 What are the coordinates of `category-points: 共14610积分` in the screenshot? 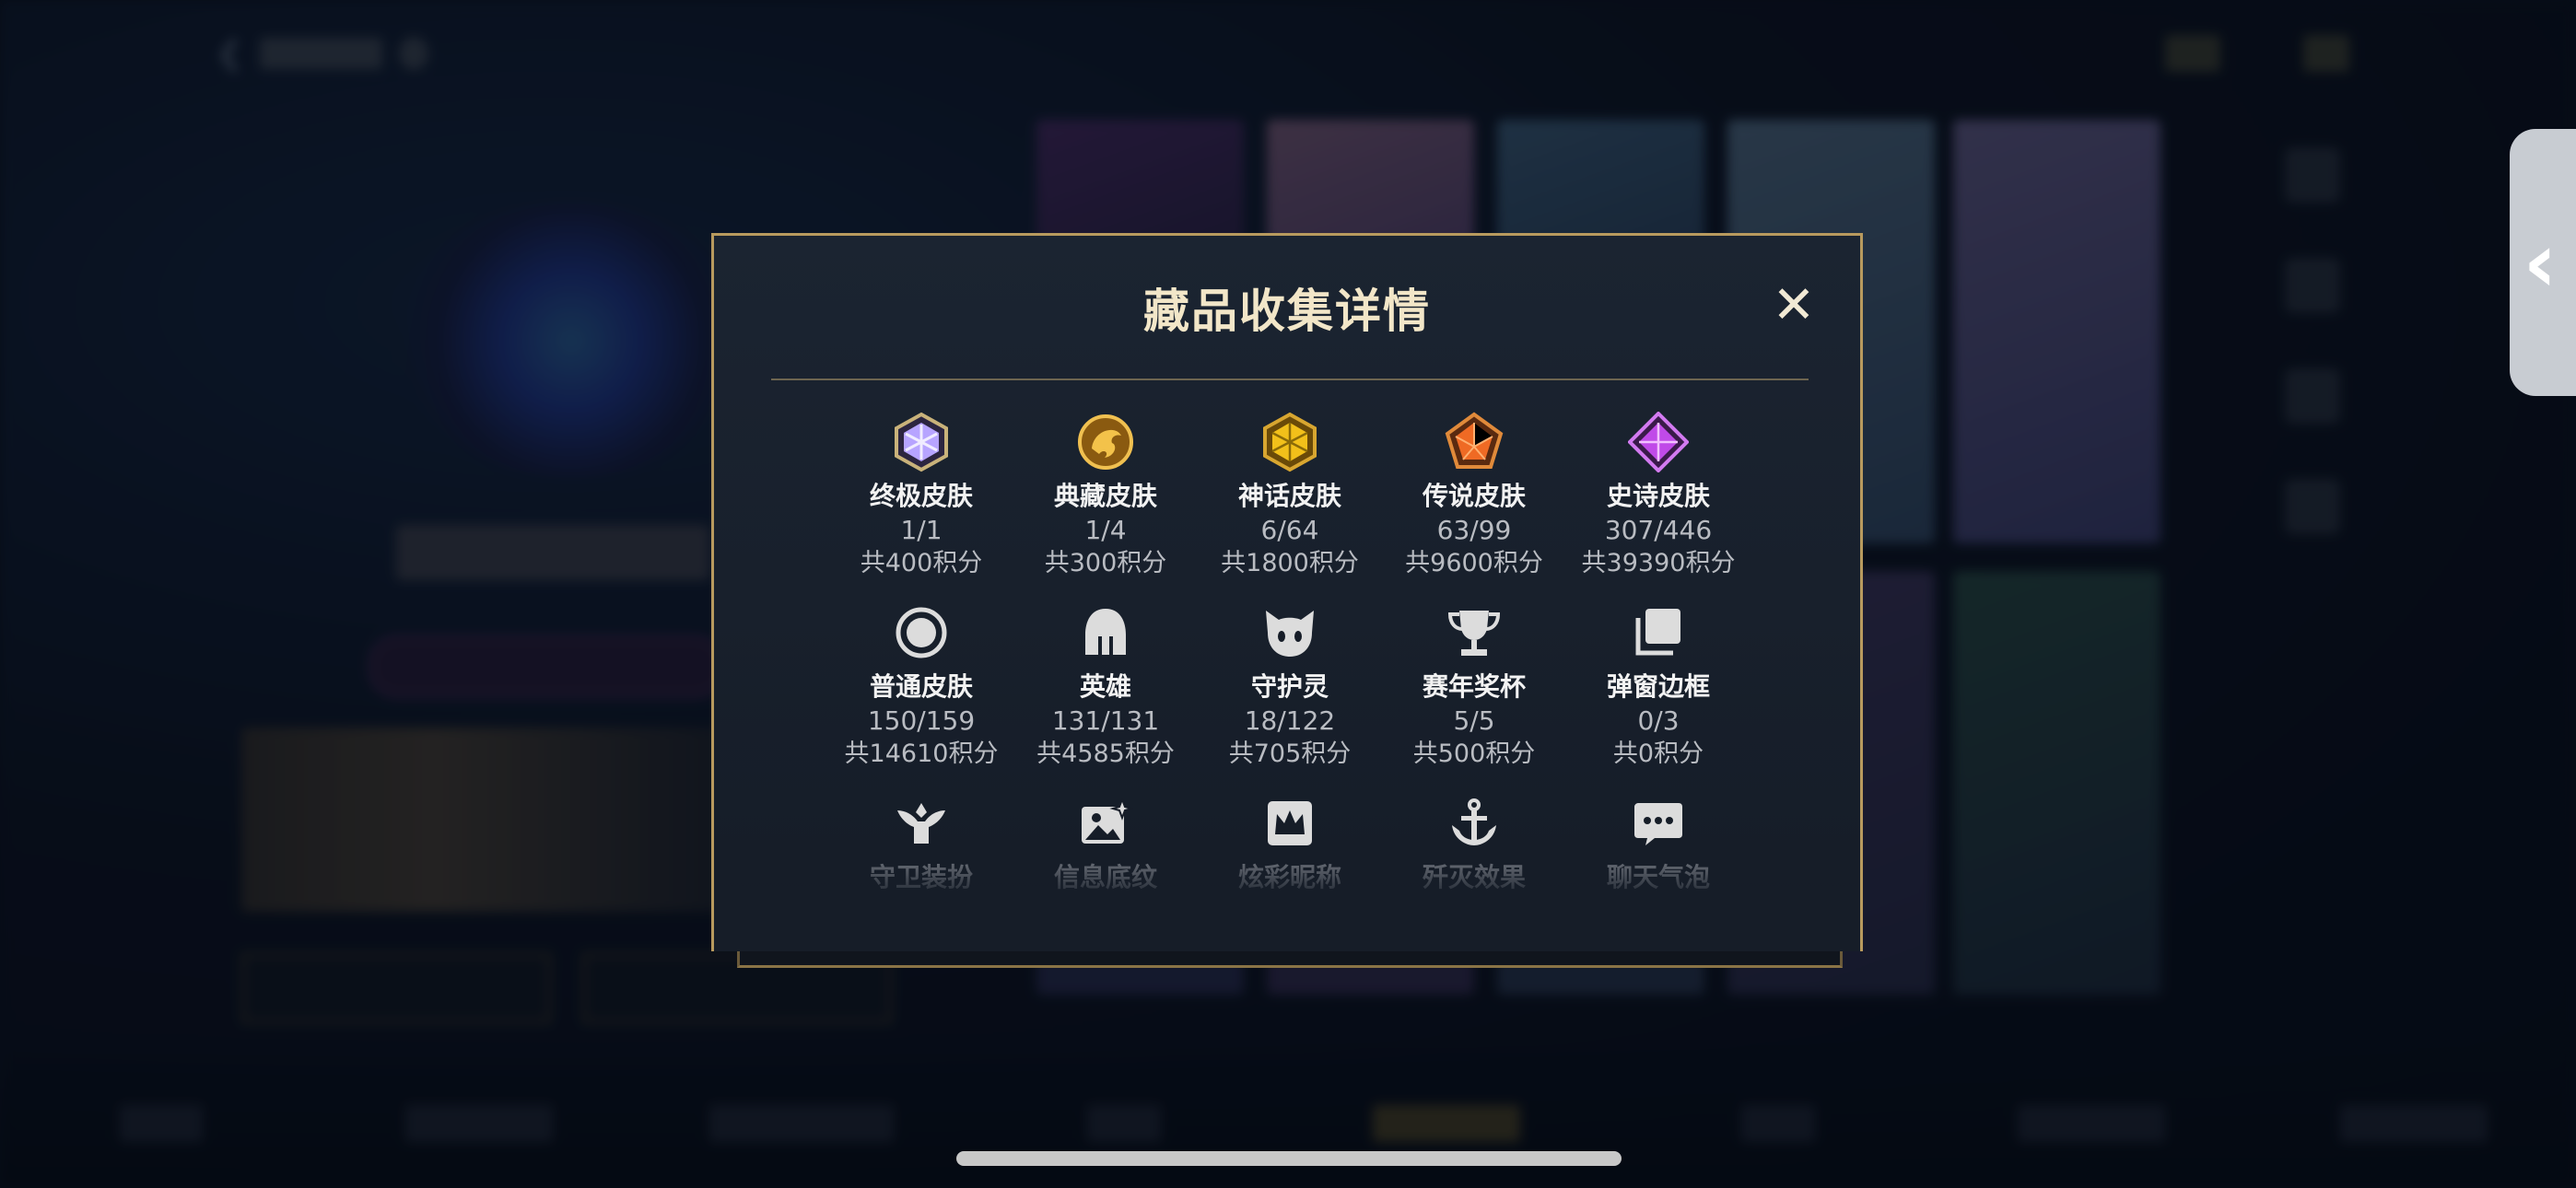 It's located at (921, 754).